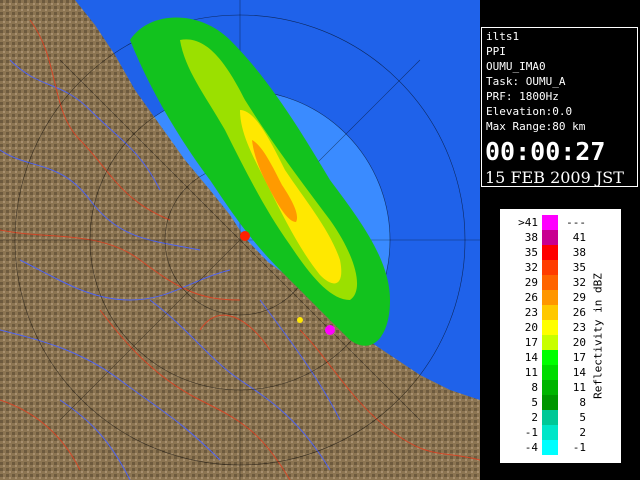 This screenshot has height=480, width=640. Describe the element at coordinates (561, 267) in the screenshot. I see `legend-row: 32 35` at that location.